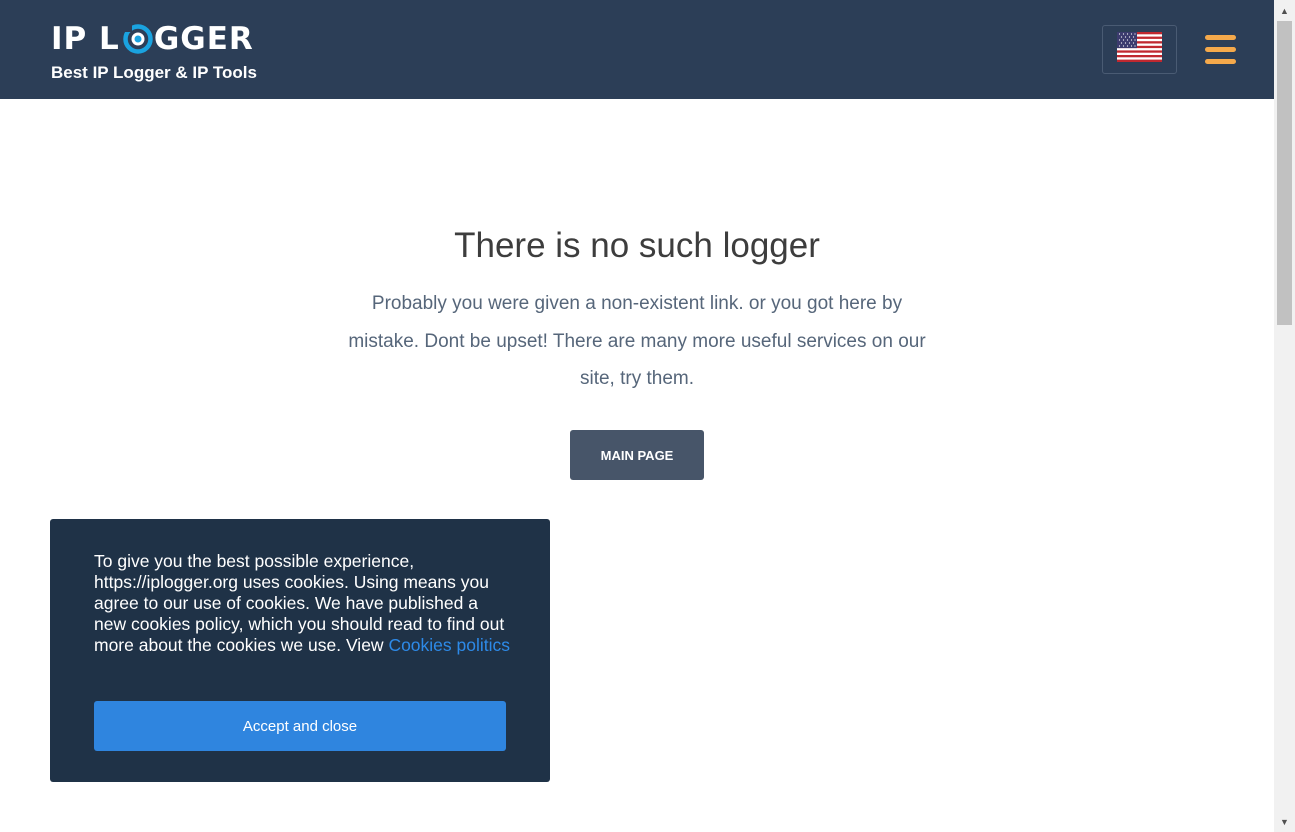 Image resolution: width=1295 pixels, height=832 pixels. I want to click on logo-text-right: GGER, so click(203, 39).